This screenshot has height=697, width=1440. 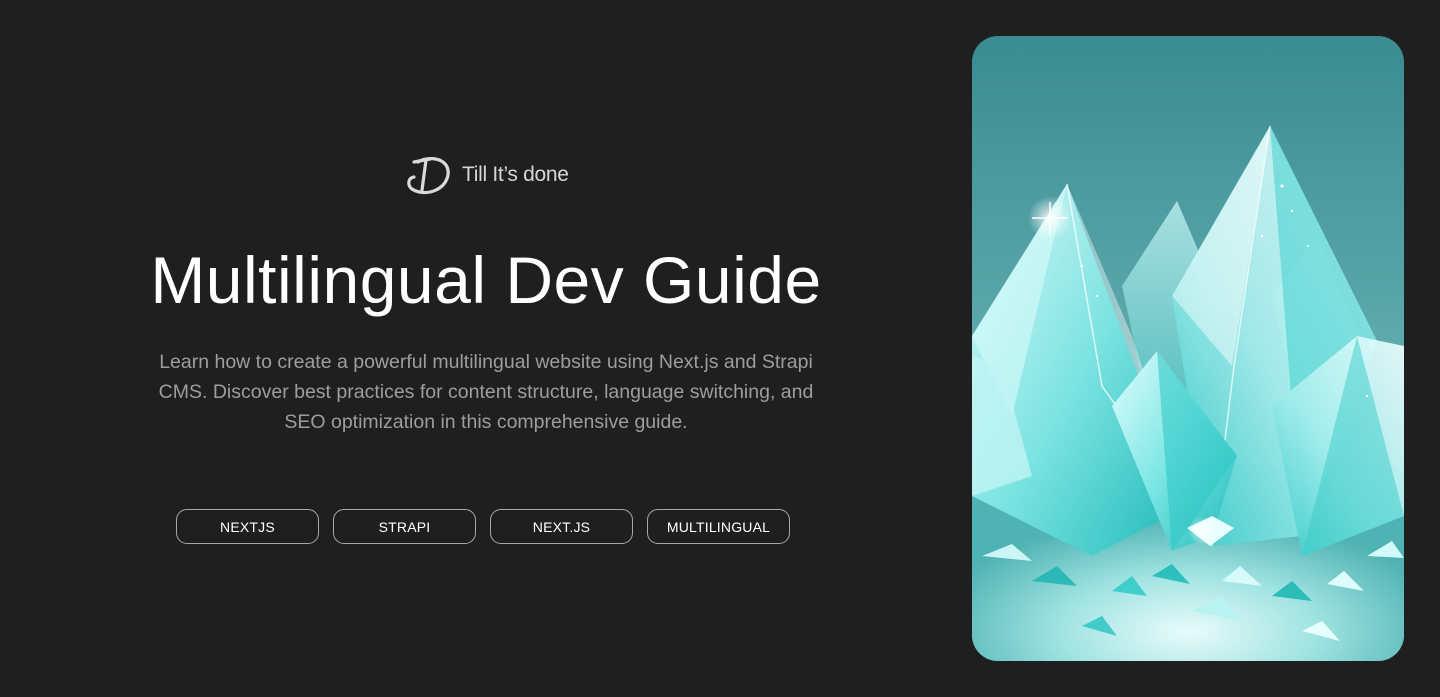 What do you see at coordinates (718, 526) in the screenshot?
I see `tag-multilingual: MULTILINGUAL` at bounding box center [718, 526].